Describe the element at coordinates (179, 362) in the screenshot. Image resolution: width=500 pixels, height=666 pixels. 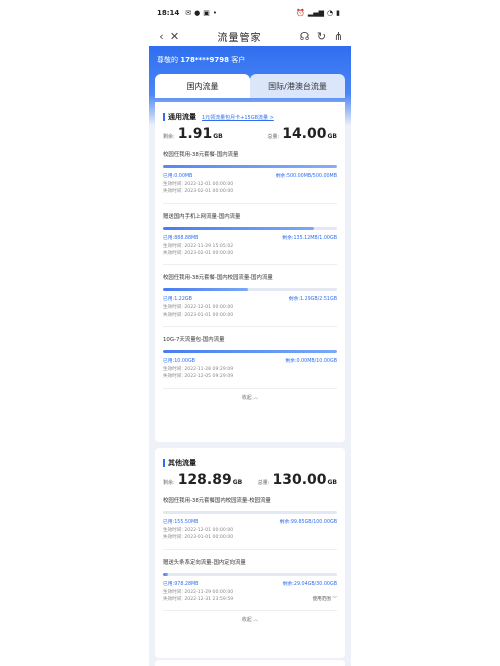
I see `used-amount: 已用:10.00GB` at that location.